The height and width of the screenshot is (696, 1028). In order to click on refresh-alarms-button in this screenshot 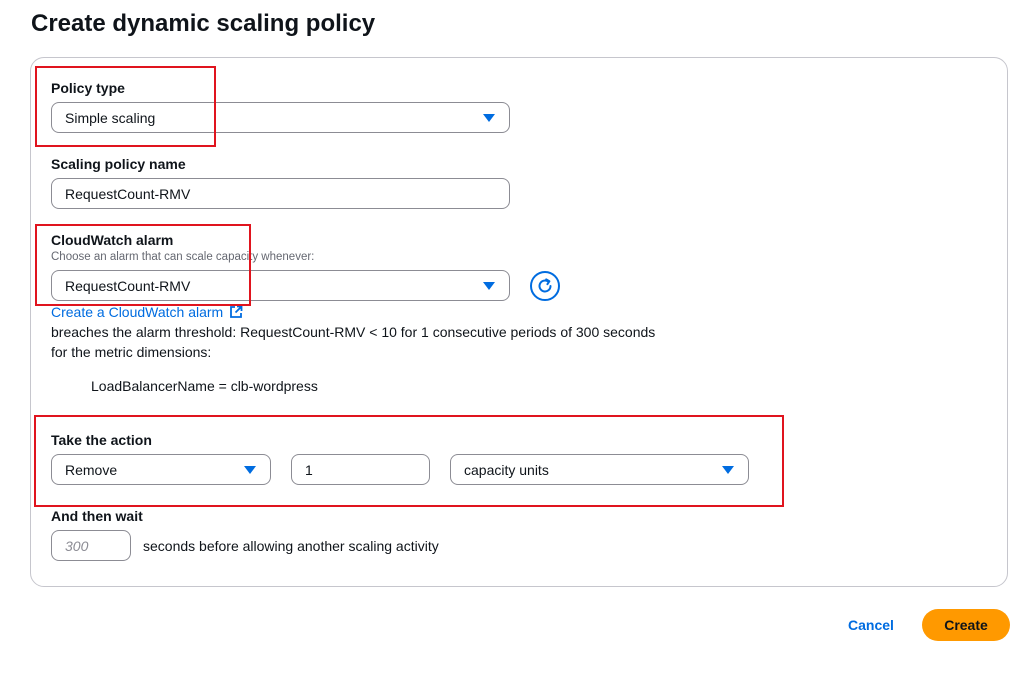, I will do `click(545, 286)`.